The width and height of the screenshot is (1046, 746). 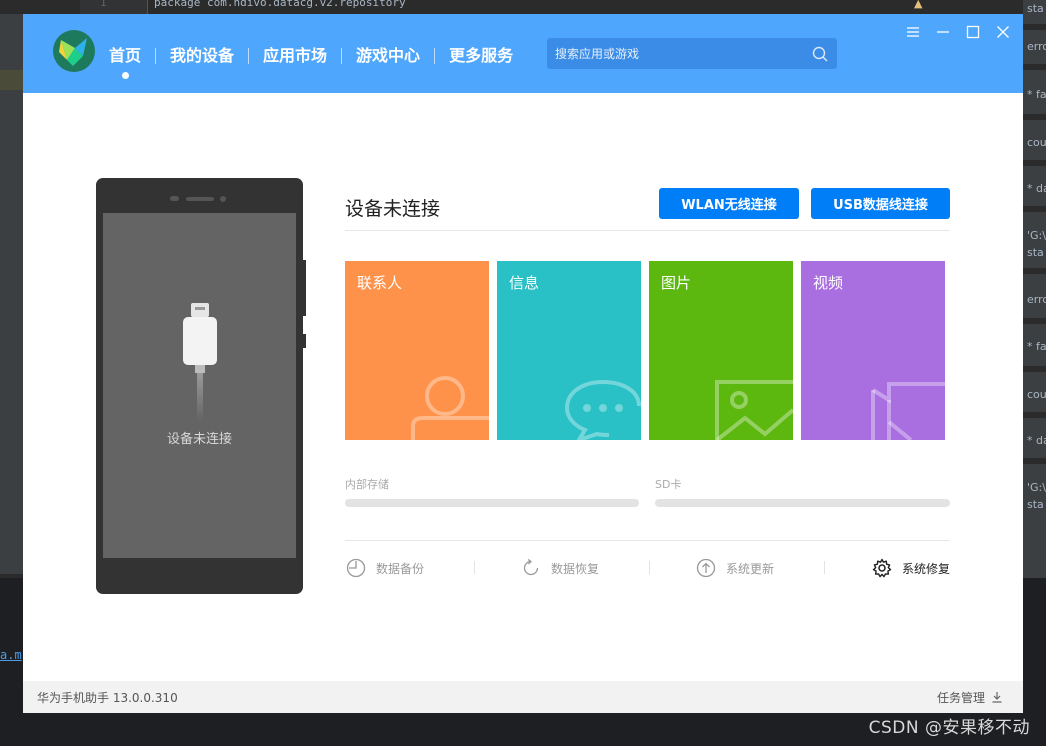 What do you see at coordinates (973, 32) in the screenshot?
I see `maximize-icon` at bounding box center [973, 32].